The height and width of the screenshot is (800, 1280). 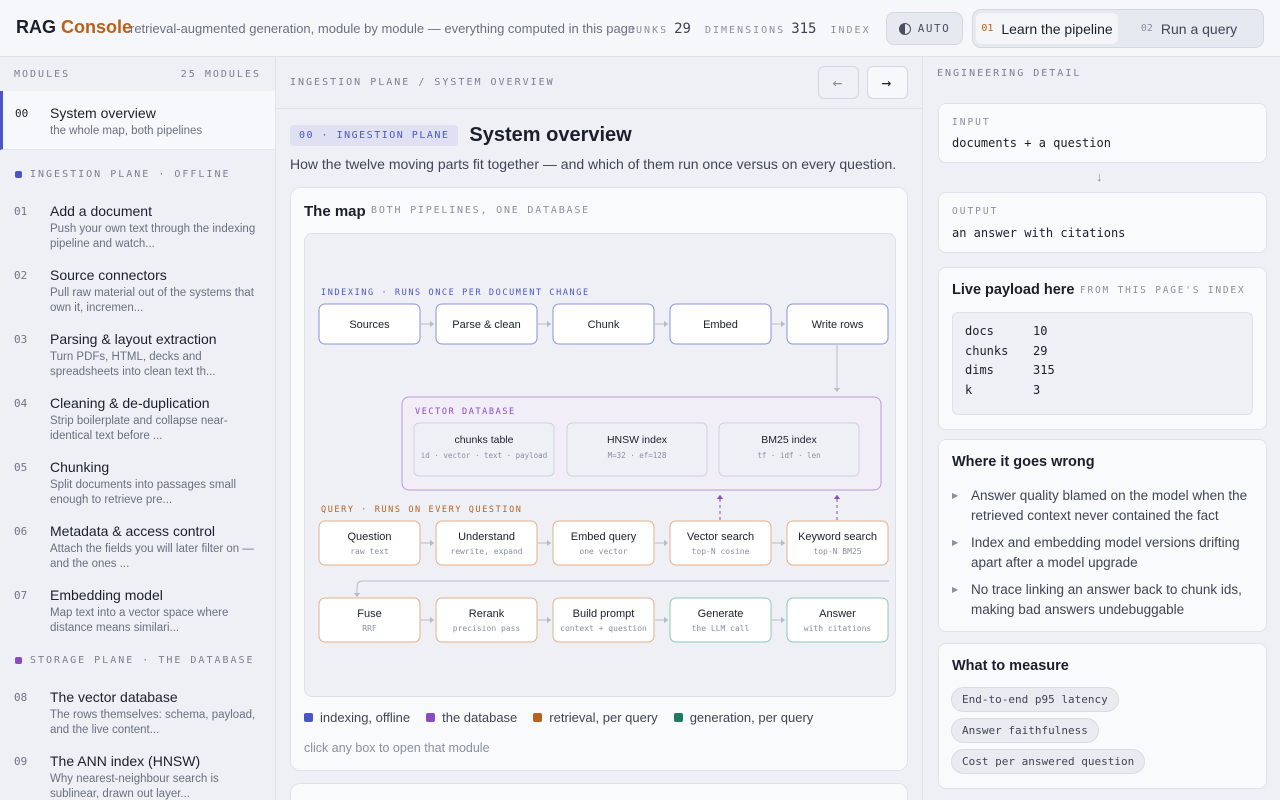 I want to click on arrow-right-icon: →, so click(x=887, y=82).